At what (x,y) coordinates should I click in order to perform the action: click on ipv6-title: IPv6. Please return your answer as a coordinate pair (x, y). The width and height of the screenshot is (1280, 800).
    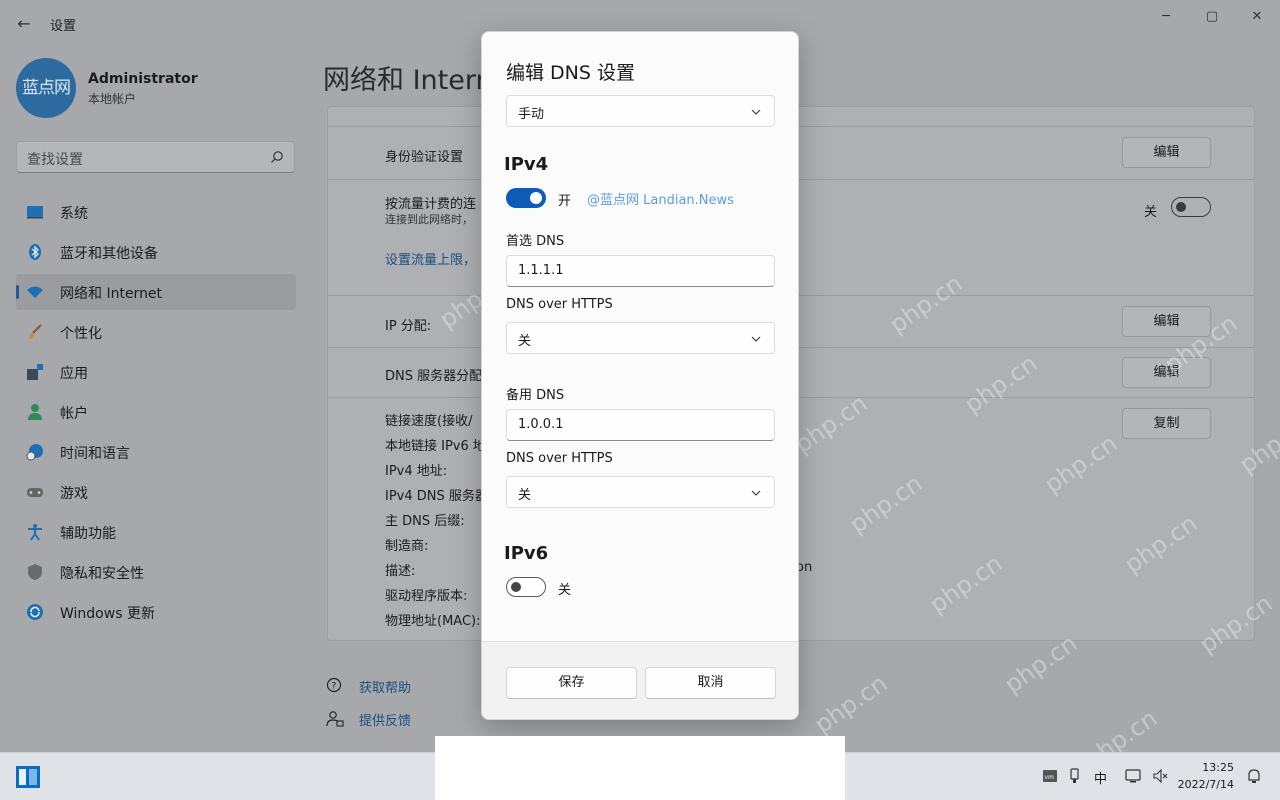
    Looking at the image, I should click on (526, 553).